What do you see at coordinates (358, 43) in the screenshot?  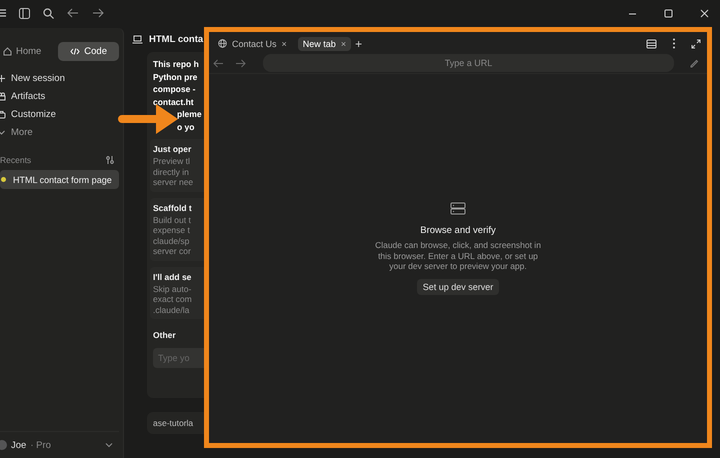 I see `new-tab-button: +` at bounding box center [358, 43].